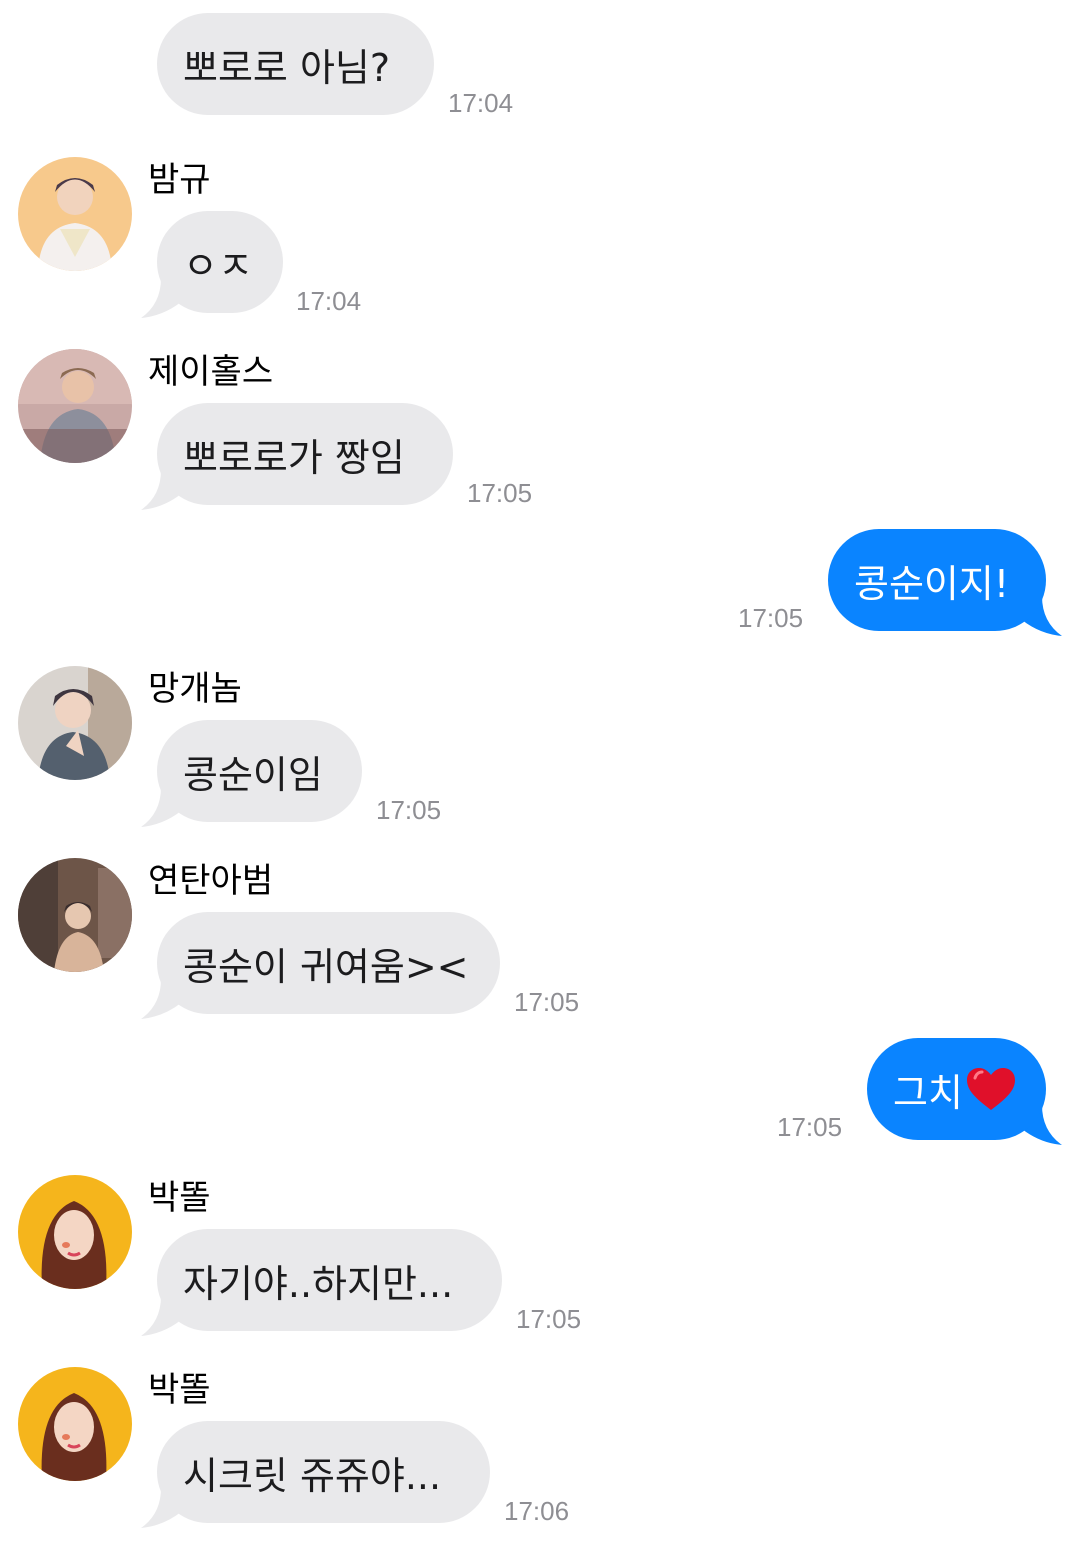 This screenshot has height=1542, width=1080. What do you see at coordinates (179, 180) in the screenshot?
I see `sender-name: 밤규` at bounding box center [179, 180].